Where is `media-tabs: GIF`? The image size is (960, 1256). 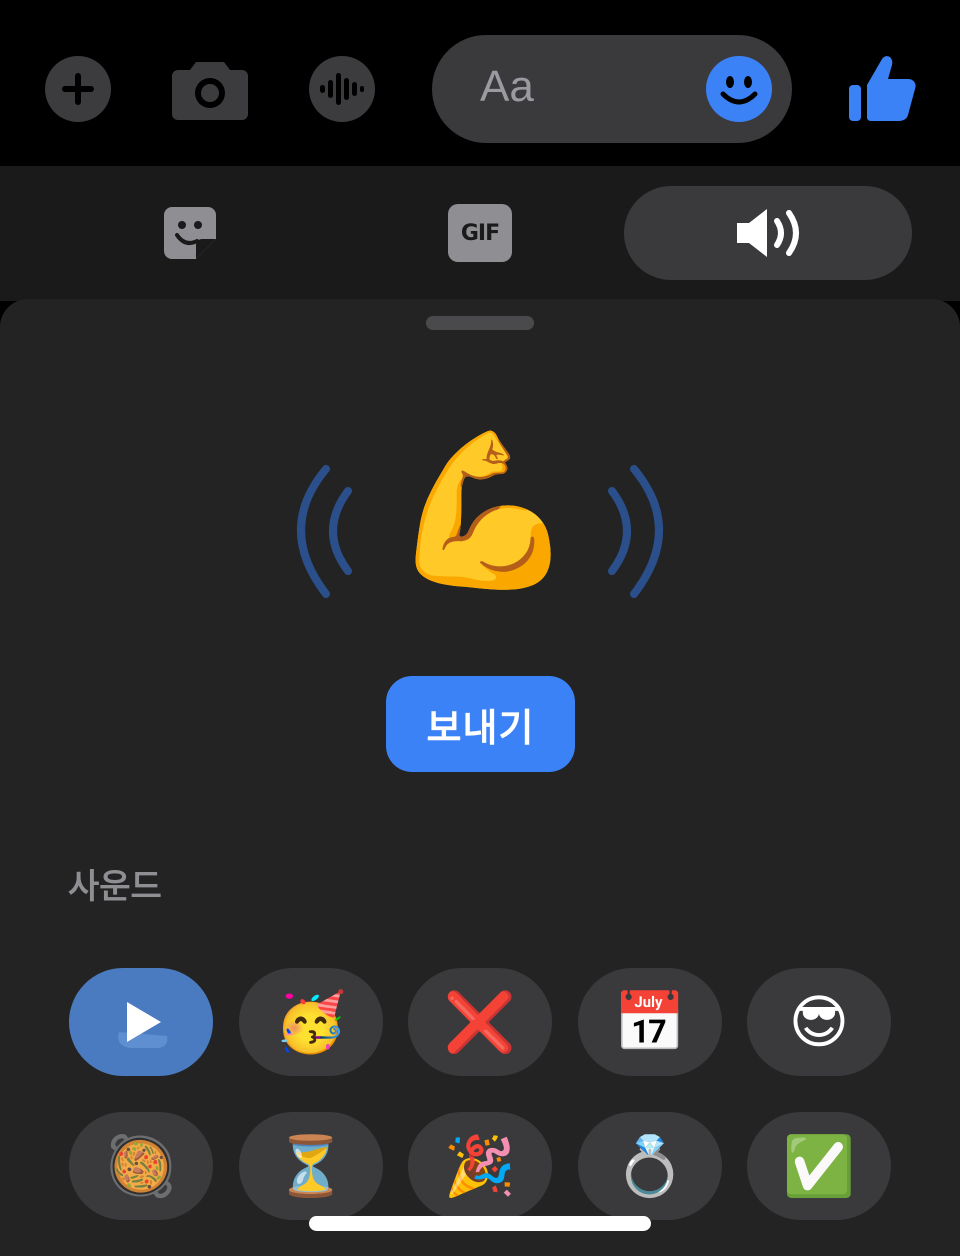 media-tabs: GIF is located at coordinates (480, 233).